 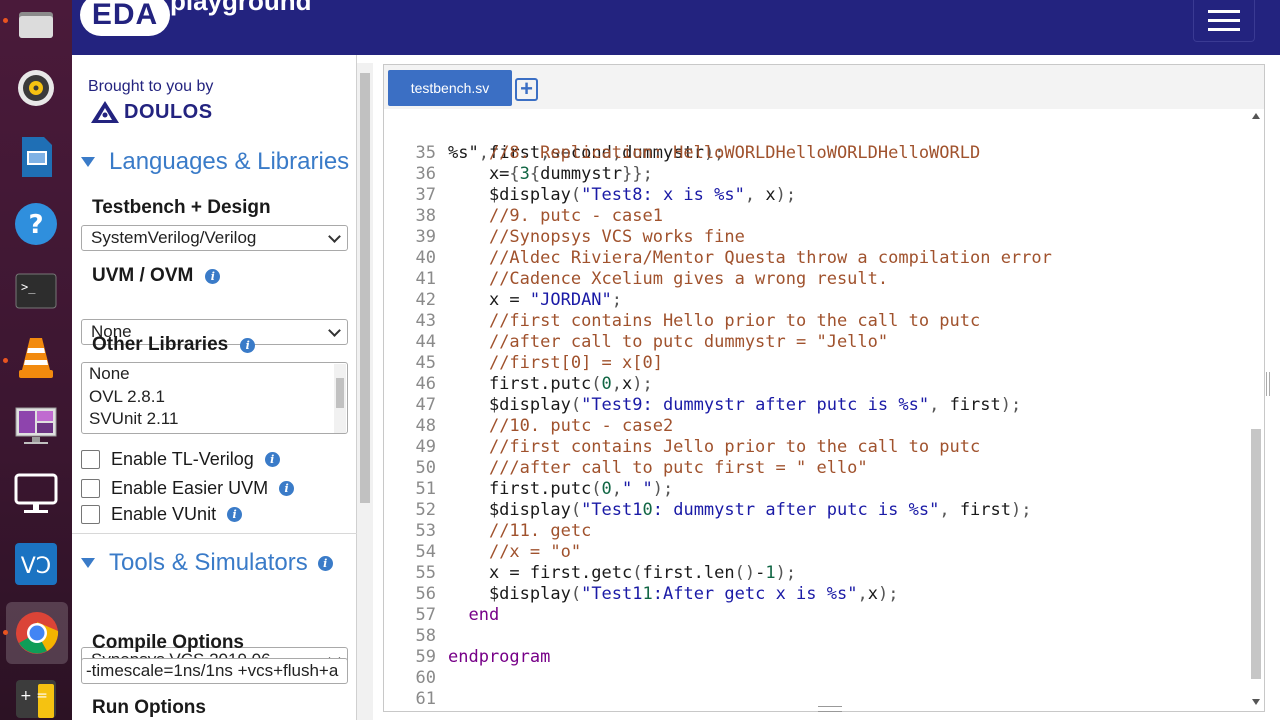 I want to click on dock-files, so click(x=36, y=24).